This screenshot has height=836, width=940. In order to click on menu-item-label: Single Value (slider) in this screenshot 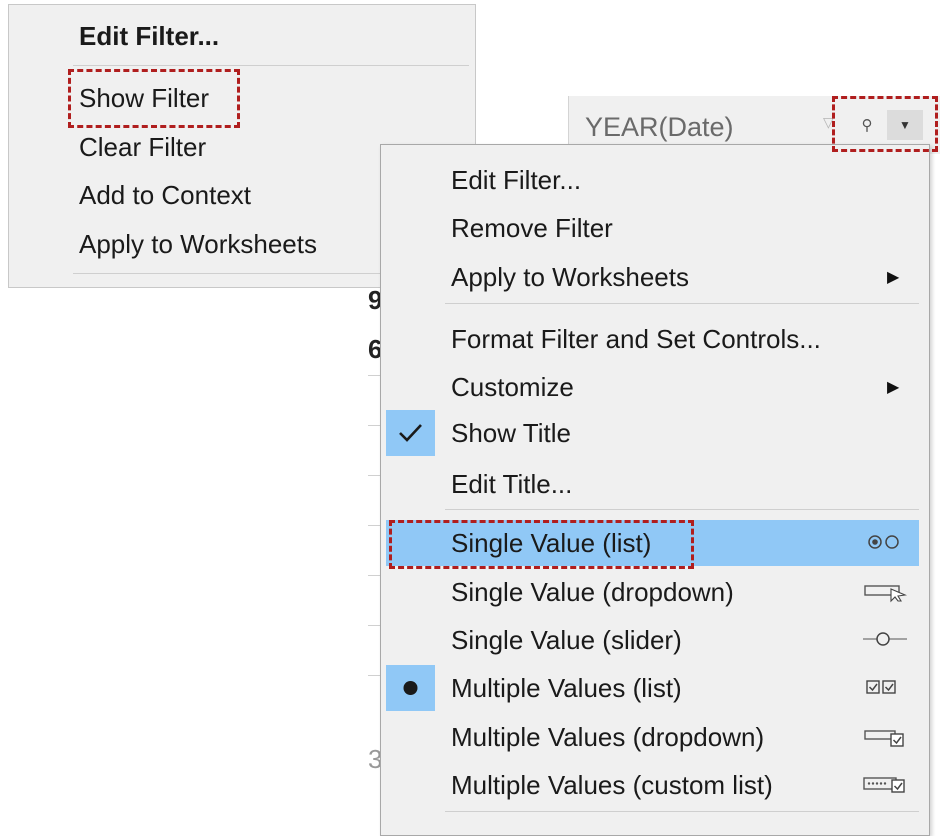, I will do `click(566, 640)`.